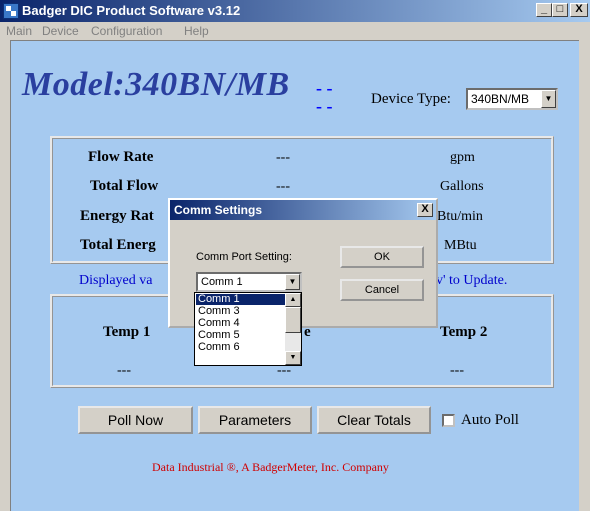  Describe the element at coordinates (241, 323) in the screenshot. I see `list-item: Comm 4` at that location.